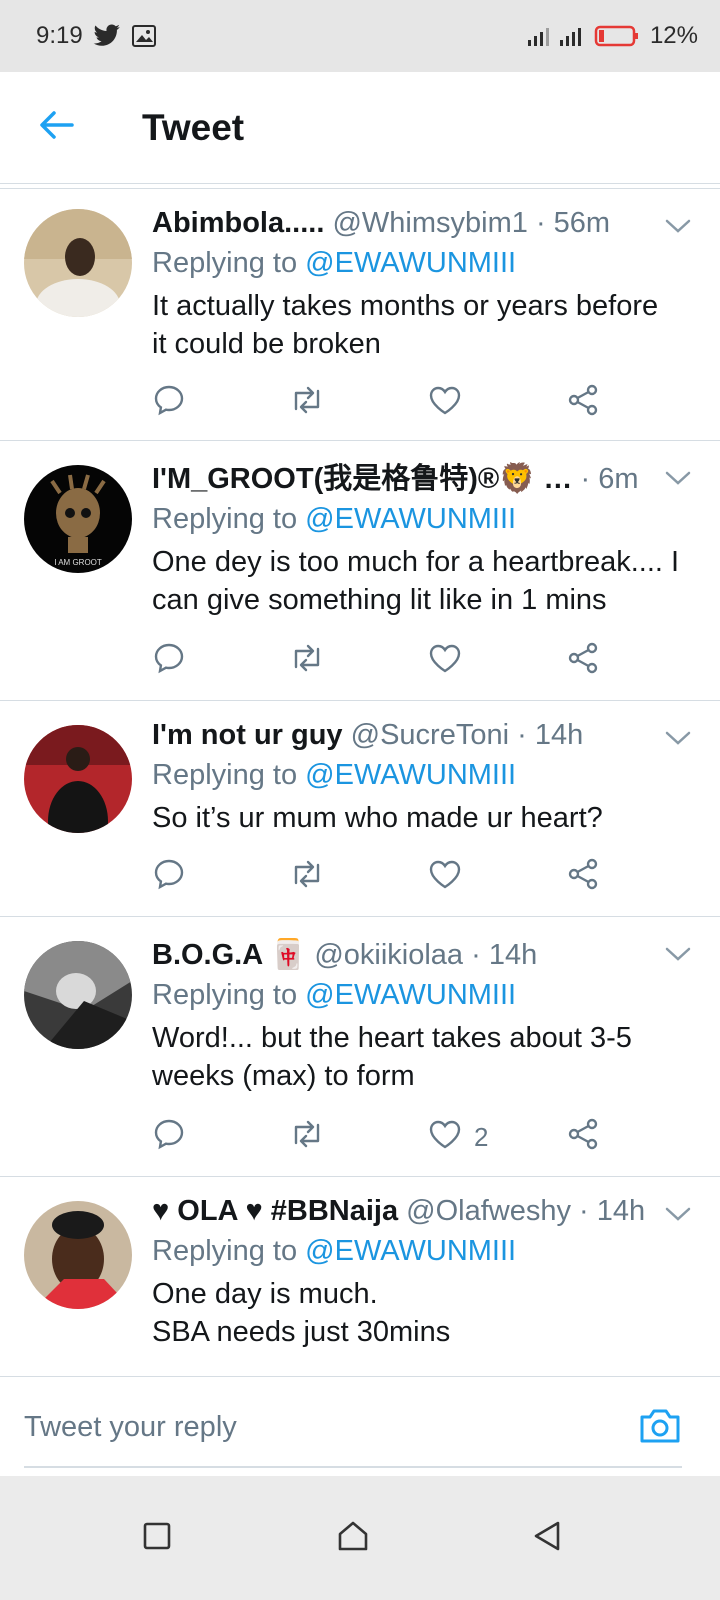 The image size is (720, 1600). I want to click on tweet-text-line: One day is much., so click(265, 1294).